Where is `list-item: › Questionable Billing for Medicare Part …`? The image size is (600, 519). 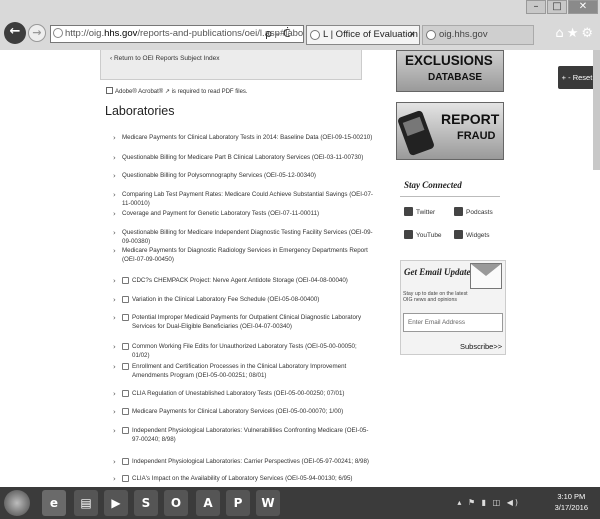
list-item: › Questionable Billing for Medicare Part … is located at coordinates (243, 158).